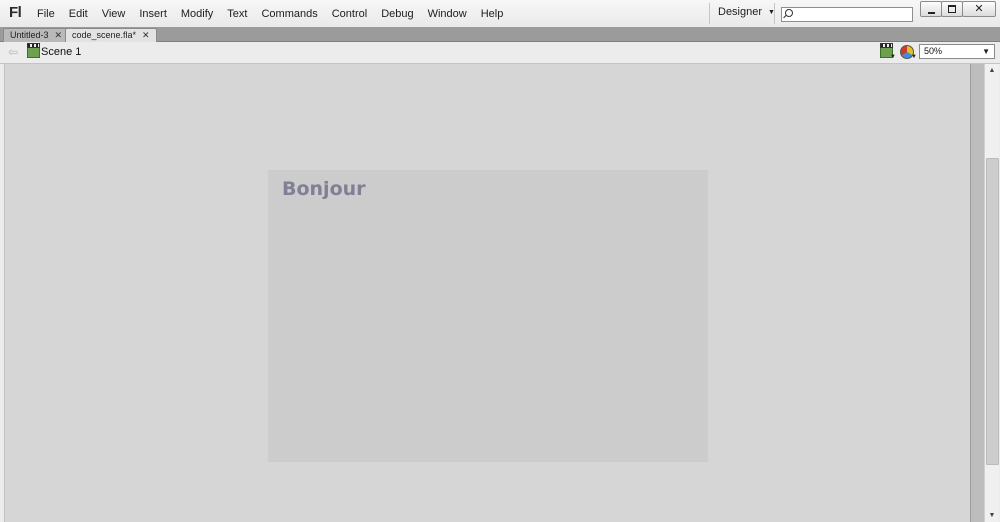  What do you see at coordinates (397, 13) in the screenshot?
I see `menu-debug: Debug` at bounding box center [397, 13].